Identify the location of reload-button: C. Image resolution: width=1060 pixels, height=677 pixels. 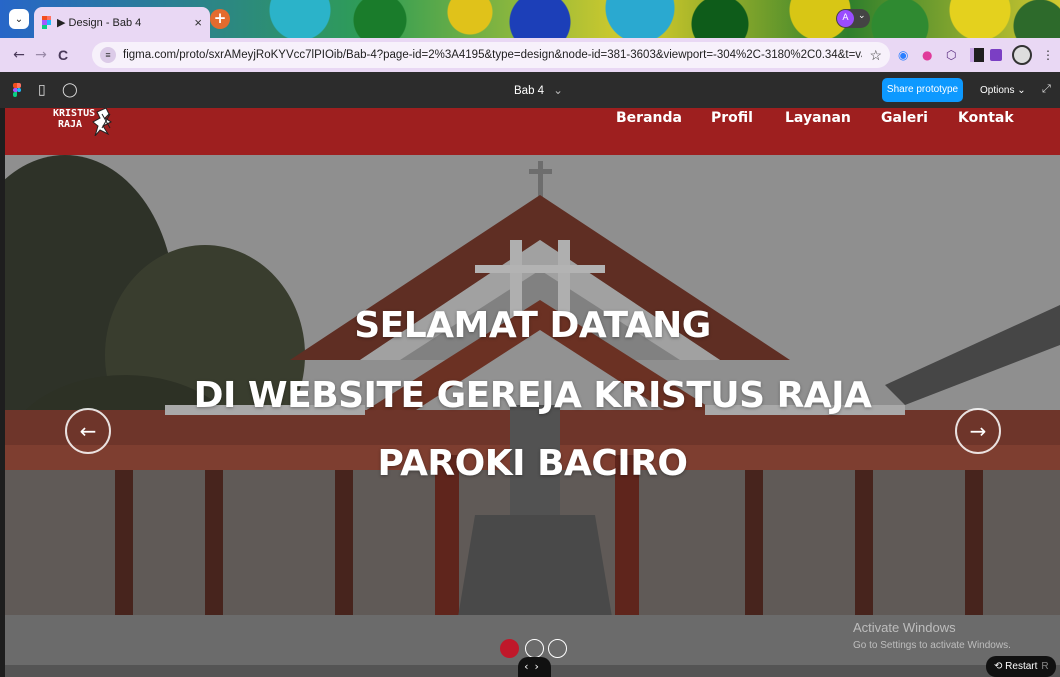
(63, 55).